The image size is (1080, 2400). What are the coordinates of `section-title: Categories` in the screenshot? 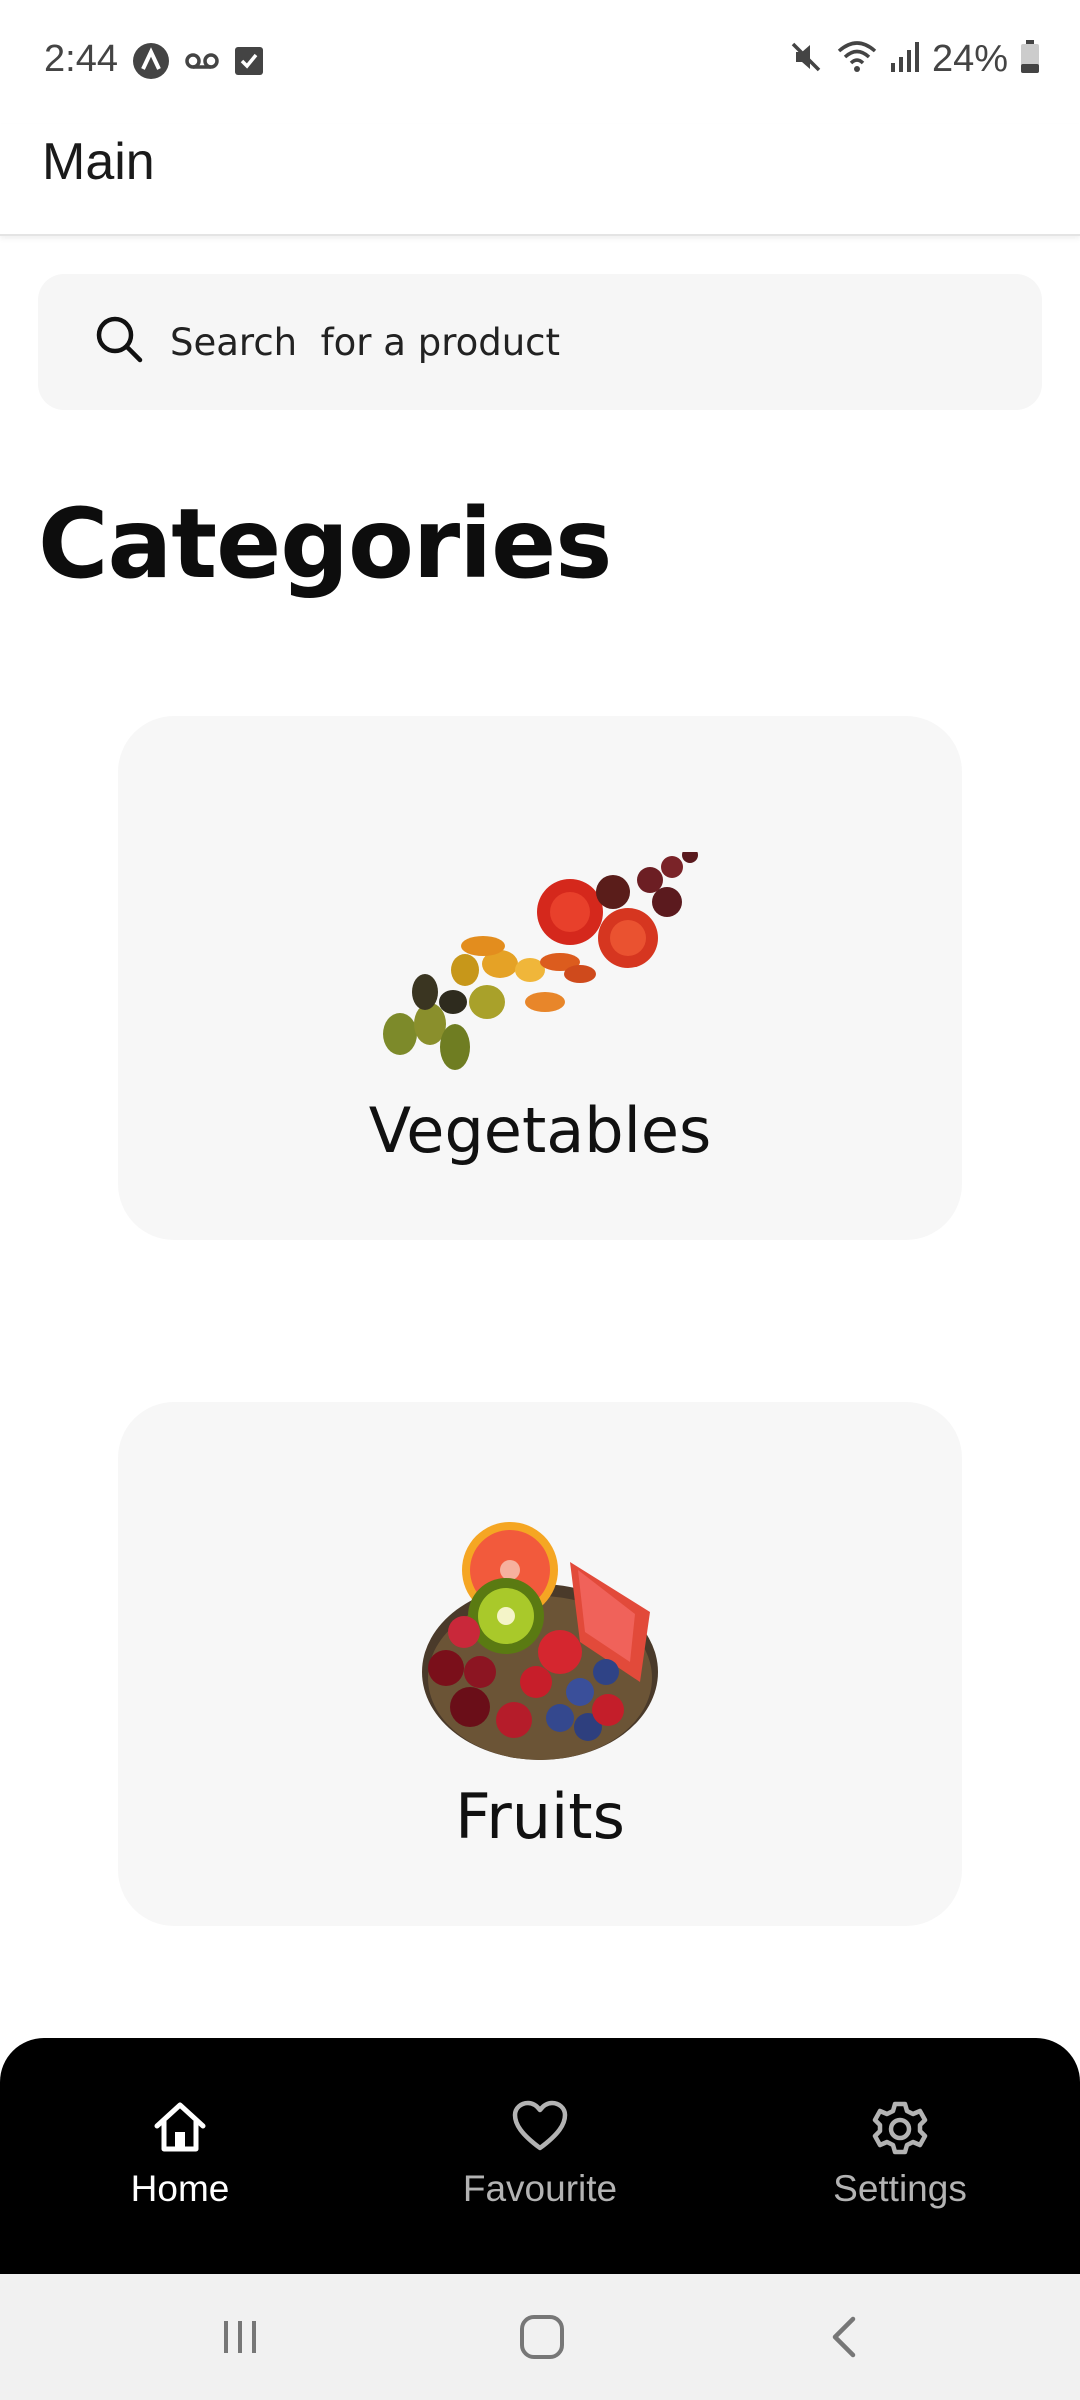 It's located at (325, 544).